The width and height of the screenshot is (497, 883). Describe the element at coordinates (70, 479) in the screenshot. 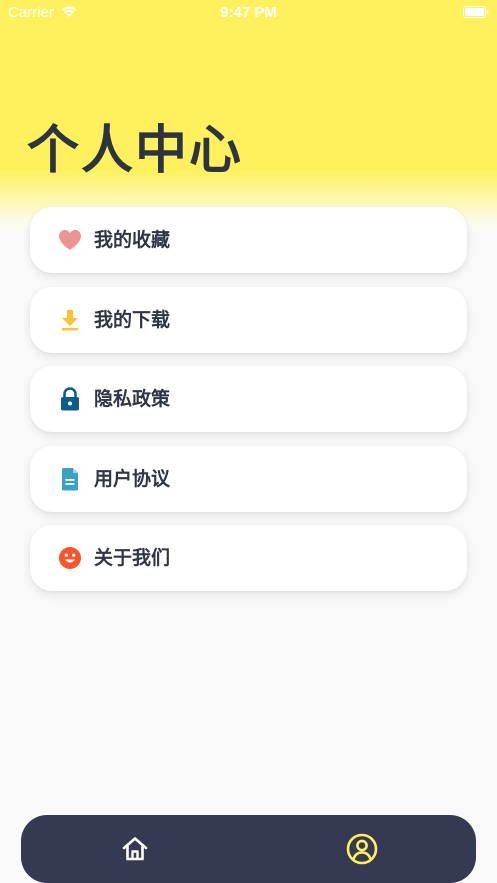

I see `document-icon` at that location.